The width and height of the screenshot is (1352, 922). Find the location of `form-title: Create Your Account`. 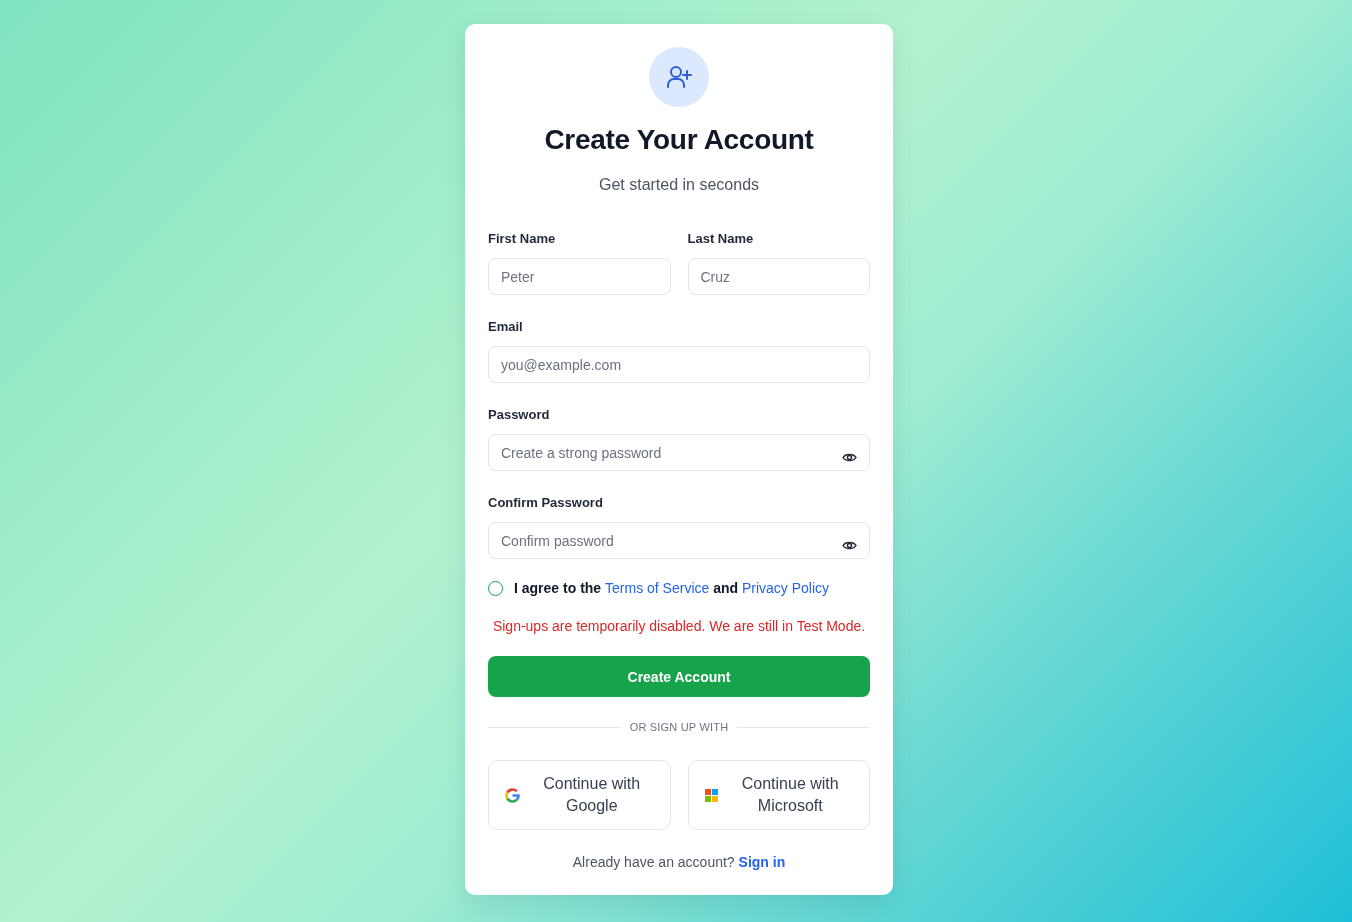

form-title: Create Your Account is located at coordinates (679, 140).